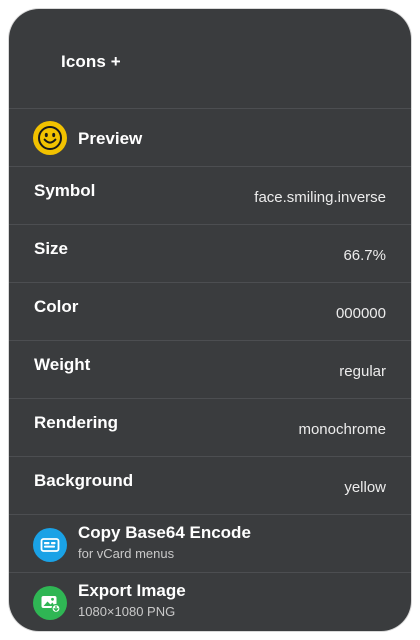 The image size is (420, 640). Describe the element at coordinates (210, 486) in the screenshot. I see `property-row-background: Background yellow` at that location.